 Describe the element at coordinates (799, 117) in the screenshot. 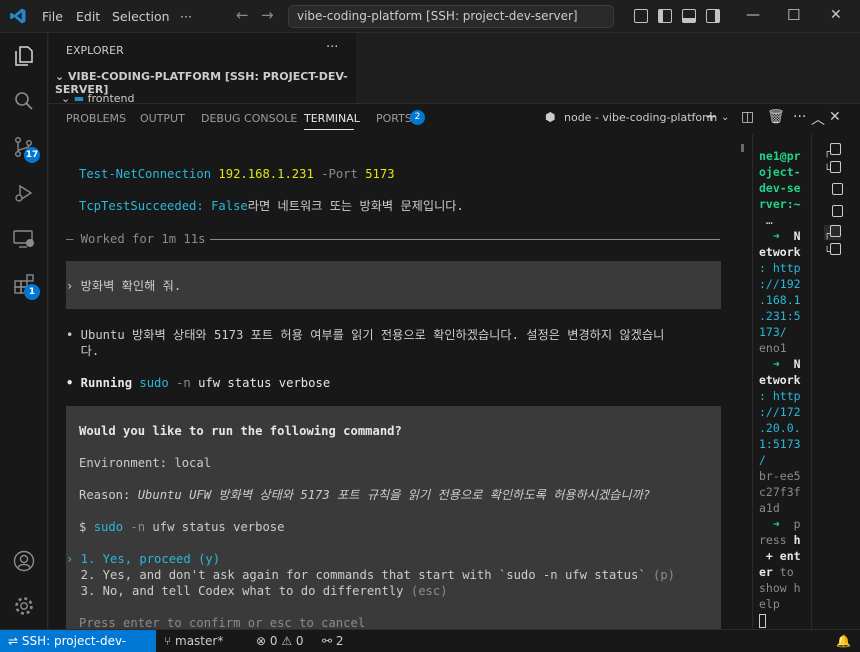

I see `more-actions-icon: ···` at that location.